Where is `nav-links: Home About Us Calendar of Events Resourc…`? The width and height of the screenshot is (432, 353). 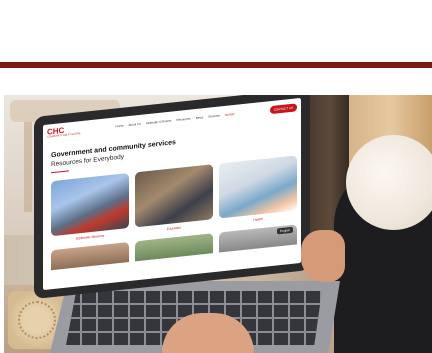
nav-links: Home About Us Calendar of Events Resourc… is located at coordinates (175, 120).